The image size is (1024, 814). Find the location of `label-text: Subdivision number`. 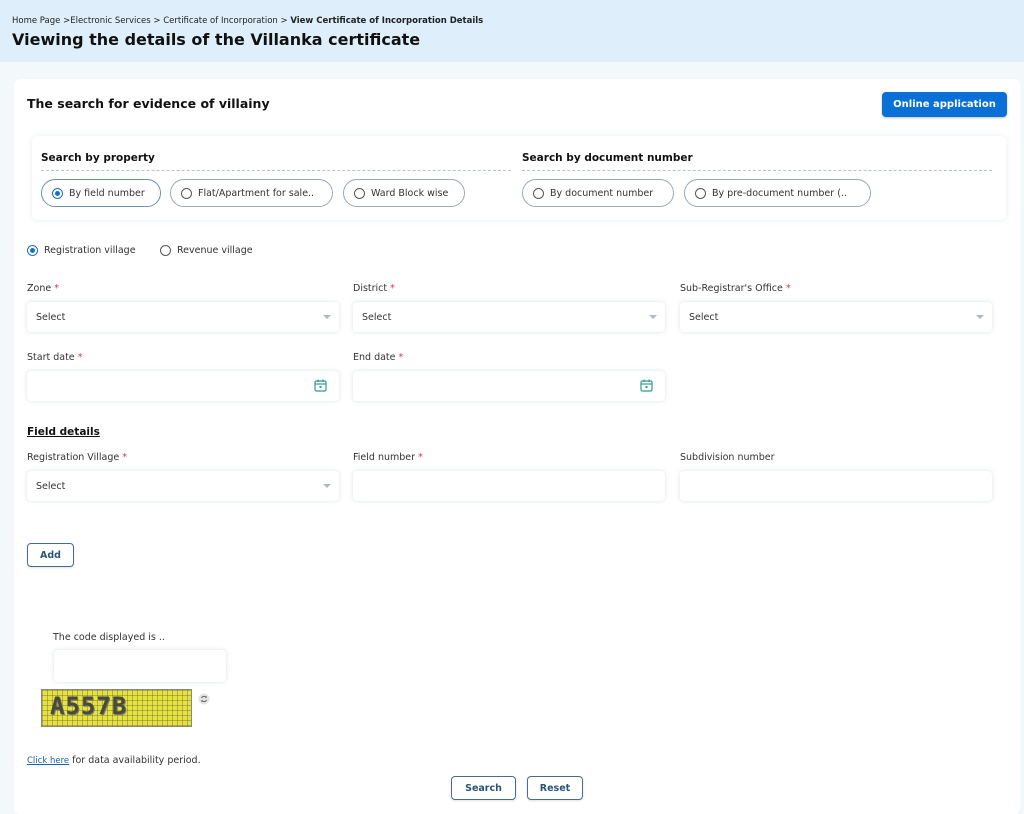

label-text: Subdivision number is located at coordinates (727, 457).